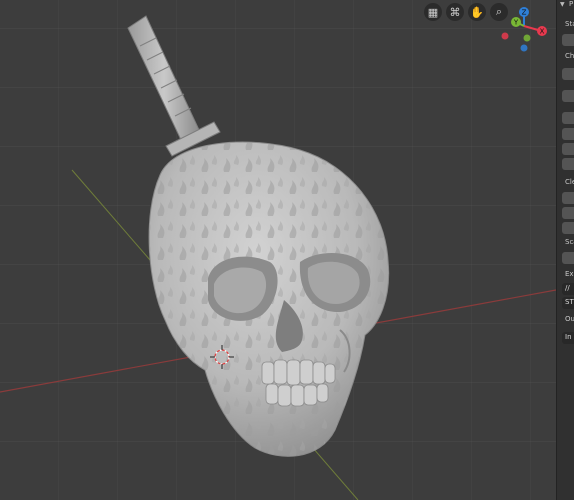 The width and height of the screenshot is (574, 500). I want to click on properties-sidebar: ▼ P Sta Ch Cle Sca Exp // ST Ou In, so click(565, 250).